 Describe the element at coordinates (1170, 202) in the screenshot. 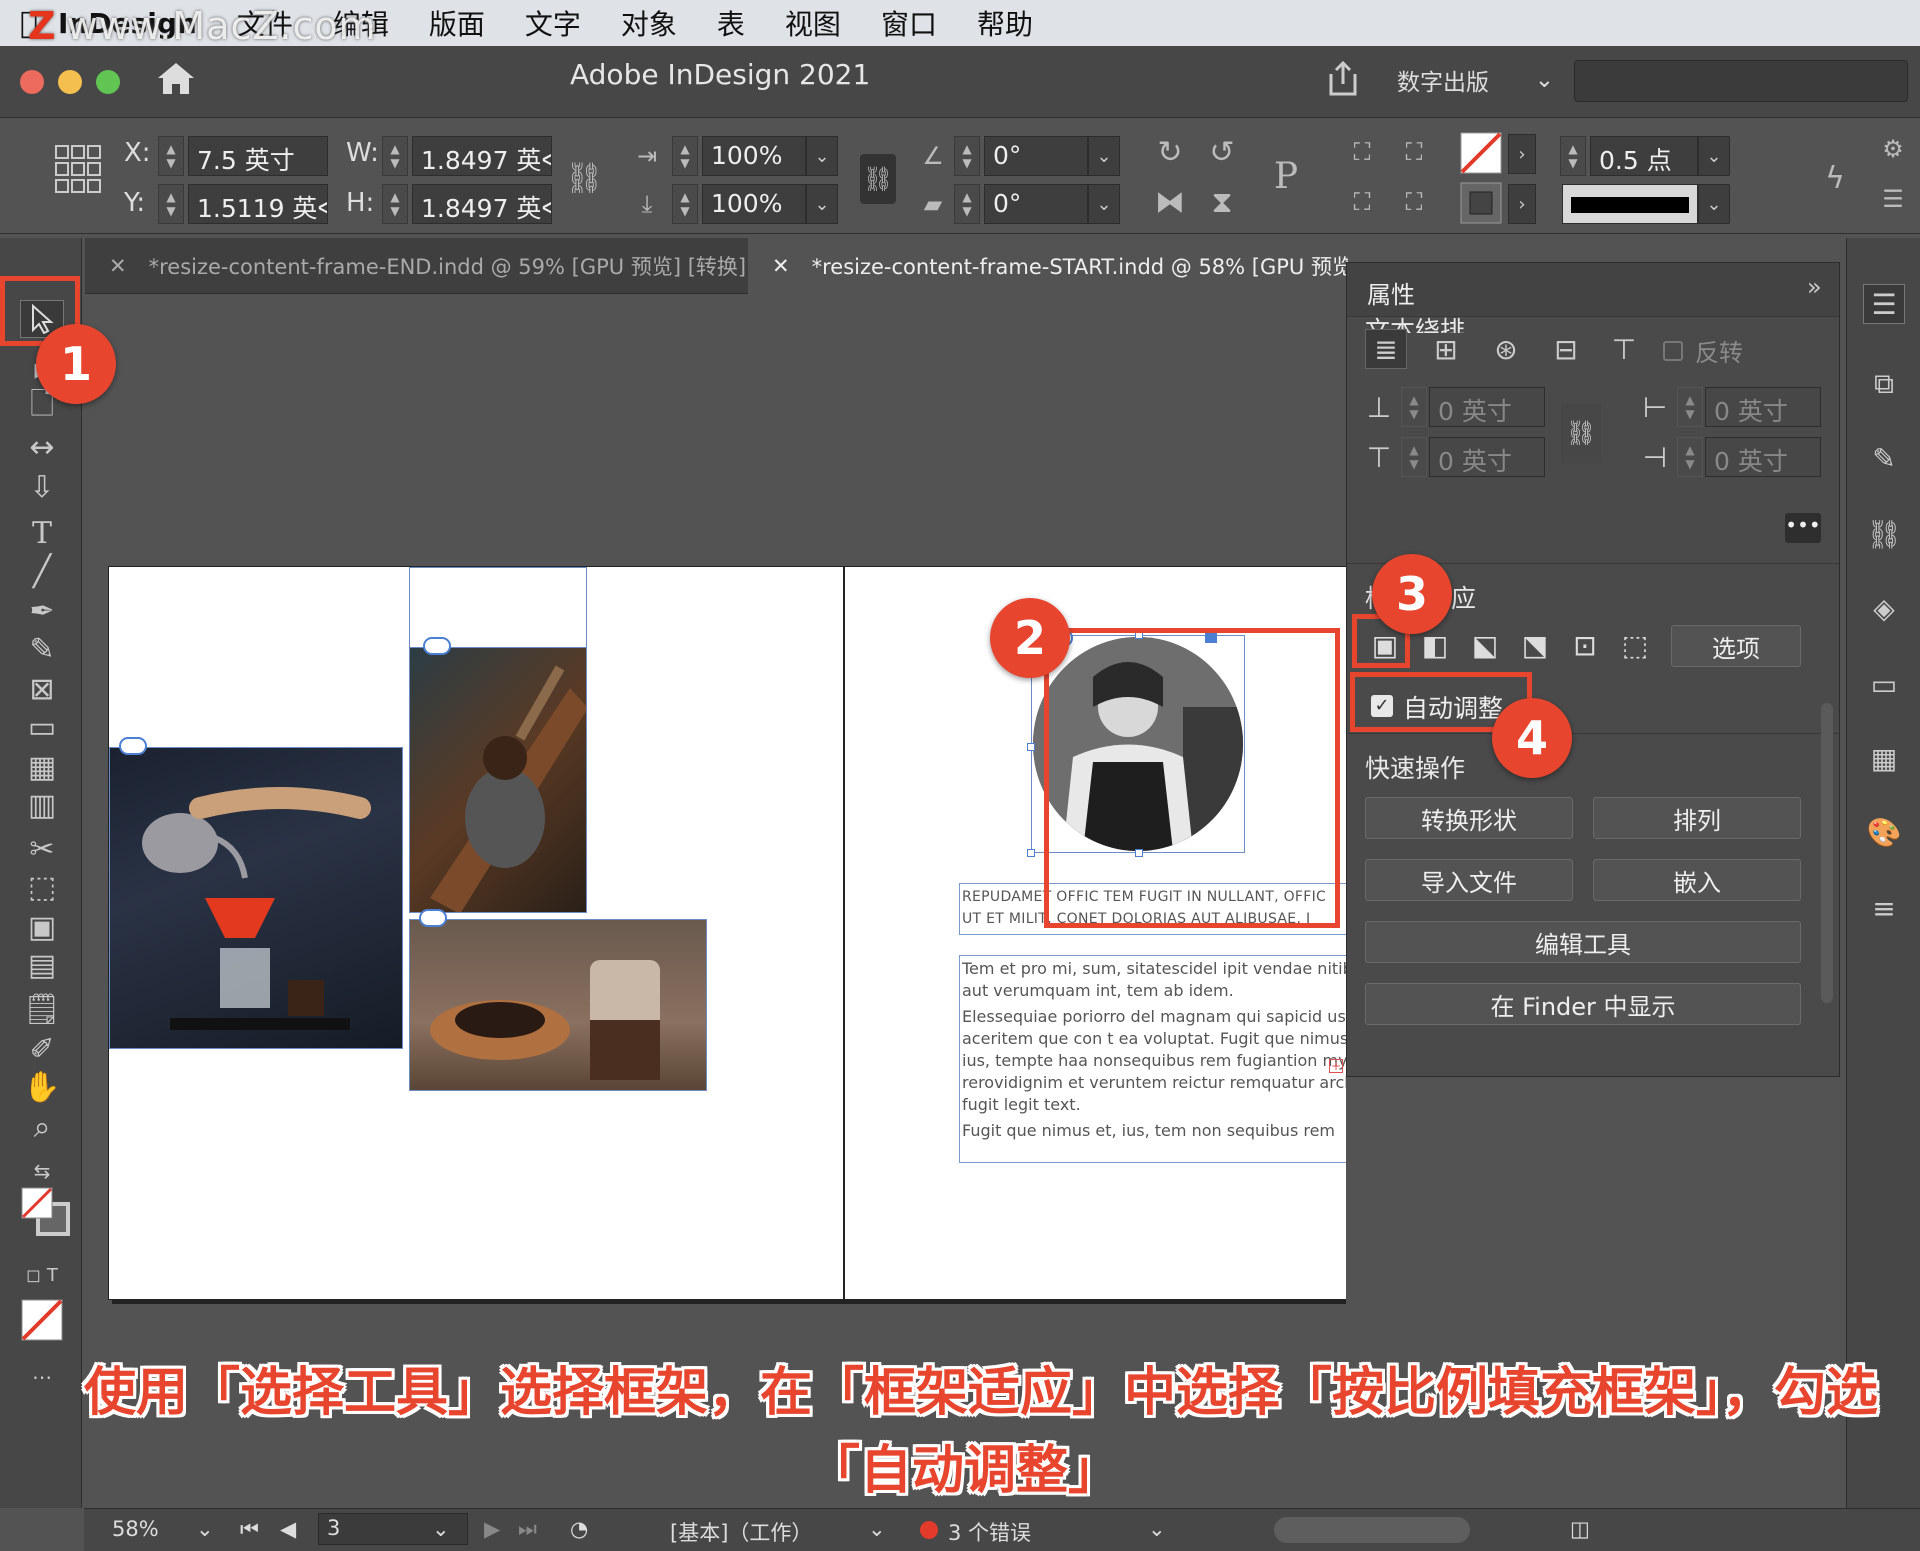

I see `flip-horizontal-icon: ⧓` at that location.